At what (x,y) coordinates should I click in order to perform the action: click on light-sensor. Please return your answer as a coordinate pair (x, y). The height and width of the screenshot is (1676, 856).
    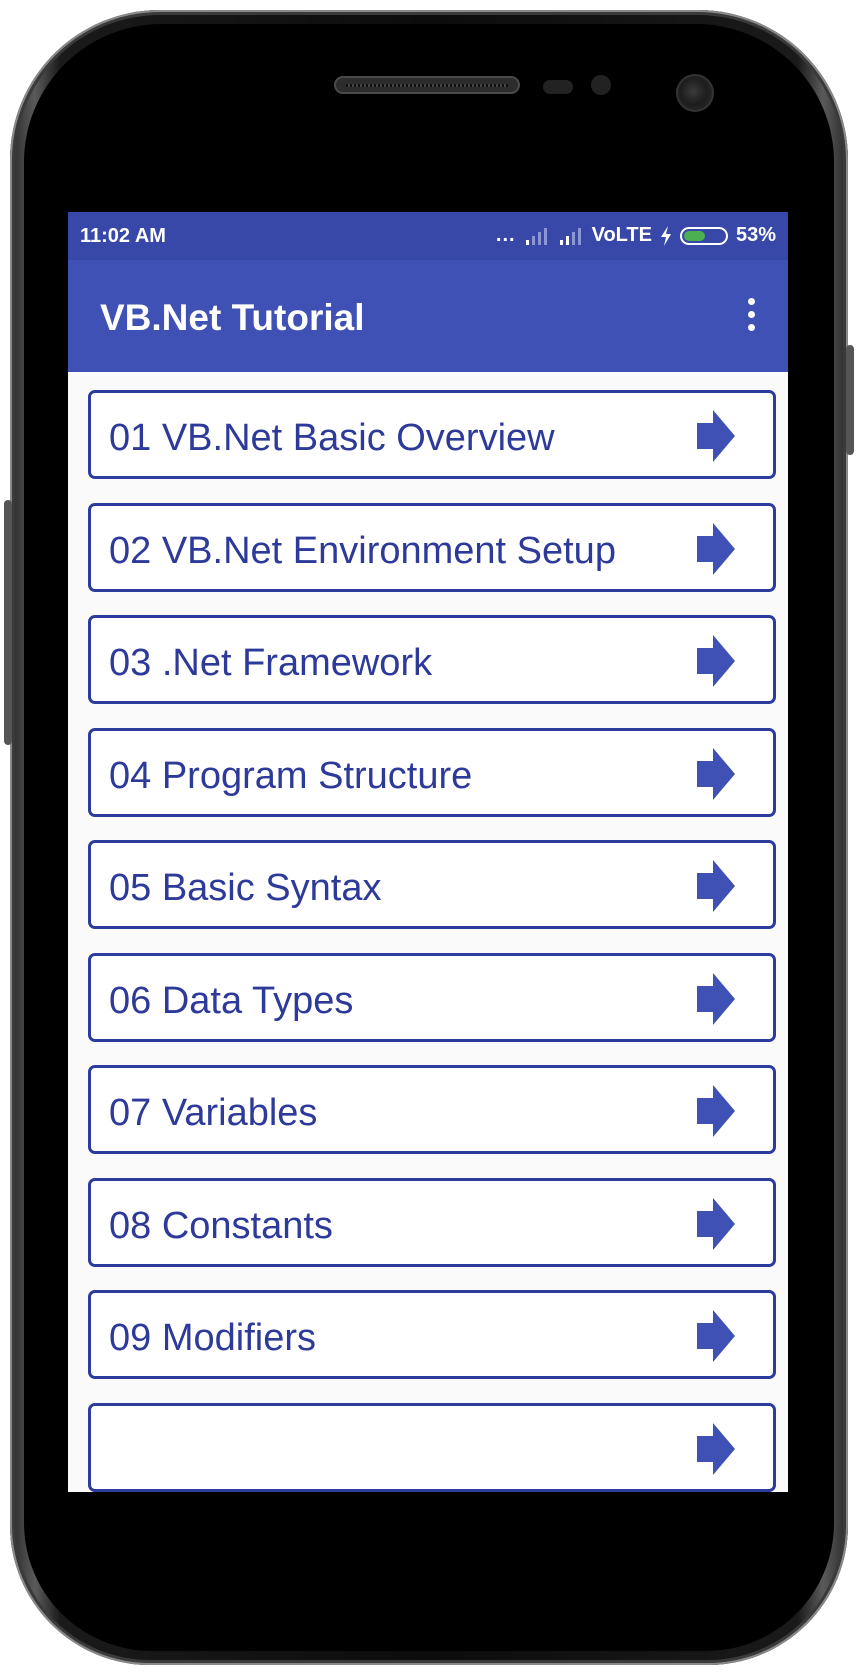
    Looking at the image, I should click on (601, 85).